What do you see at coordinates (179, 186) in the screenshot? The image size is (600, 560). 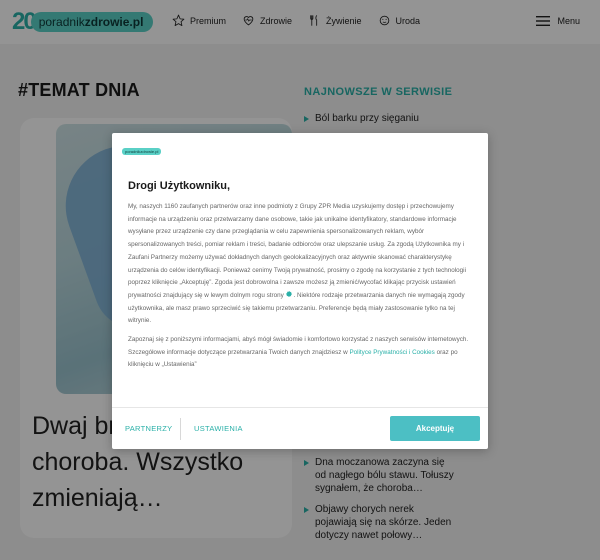 I see `consent-title: Drogi Użytkowniku,` at bounding box center [179, 186].